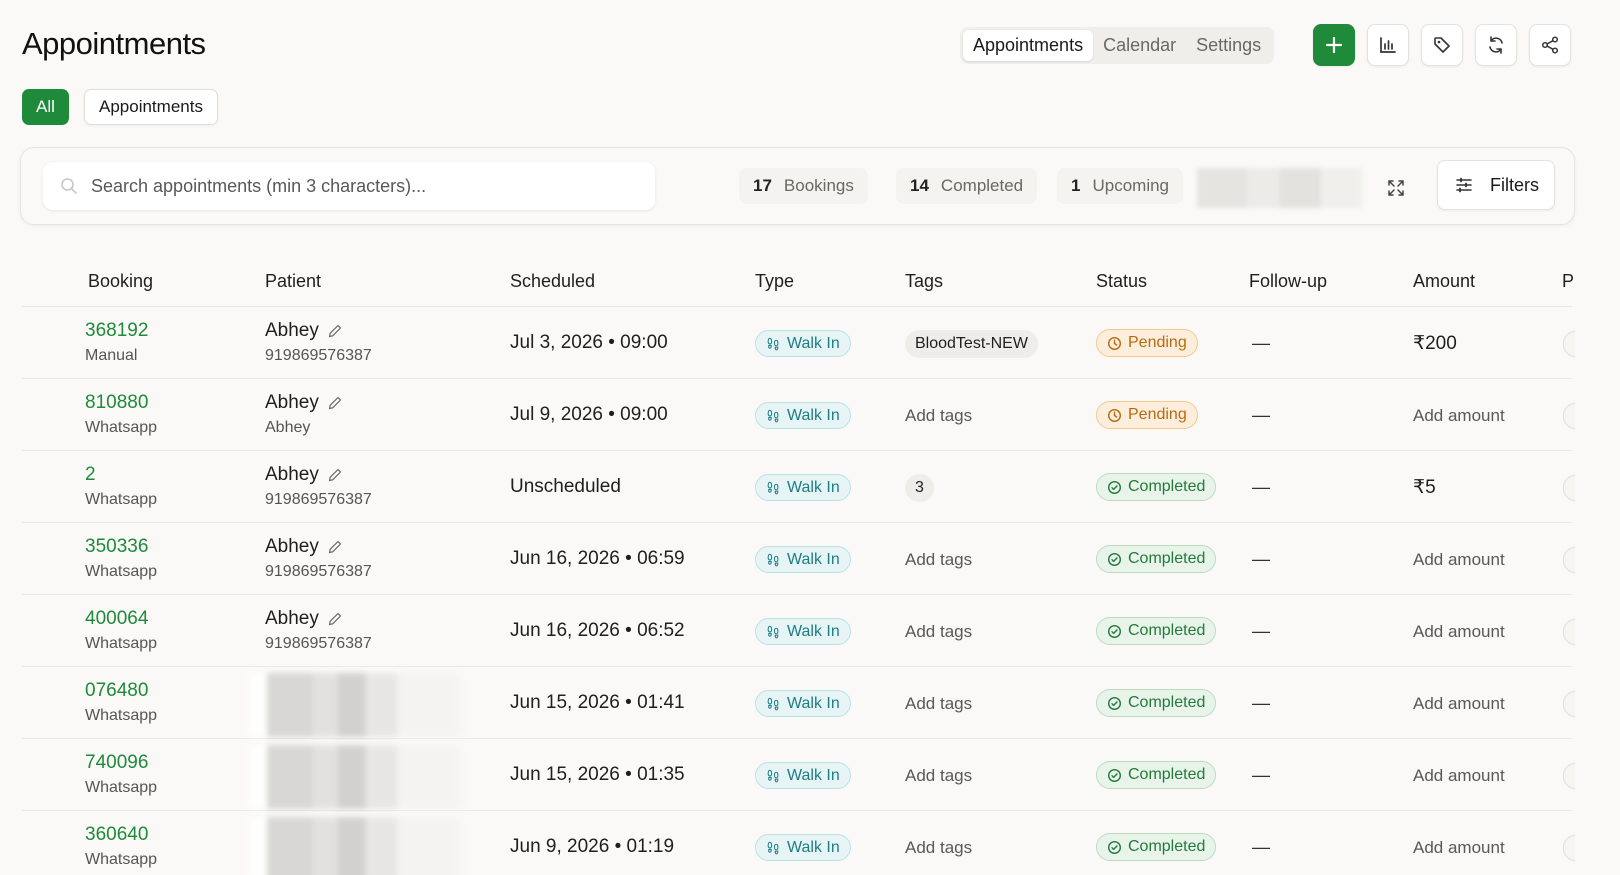 The height and width of the screenshot is (875, 1620). I want to click on refresh-button, so click(1496, 45).